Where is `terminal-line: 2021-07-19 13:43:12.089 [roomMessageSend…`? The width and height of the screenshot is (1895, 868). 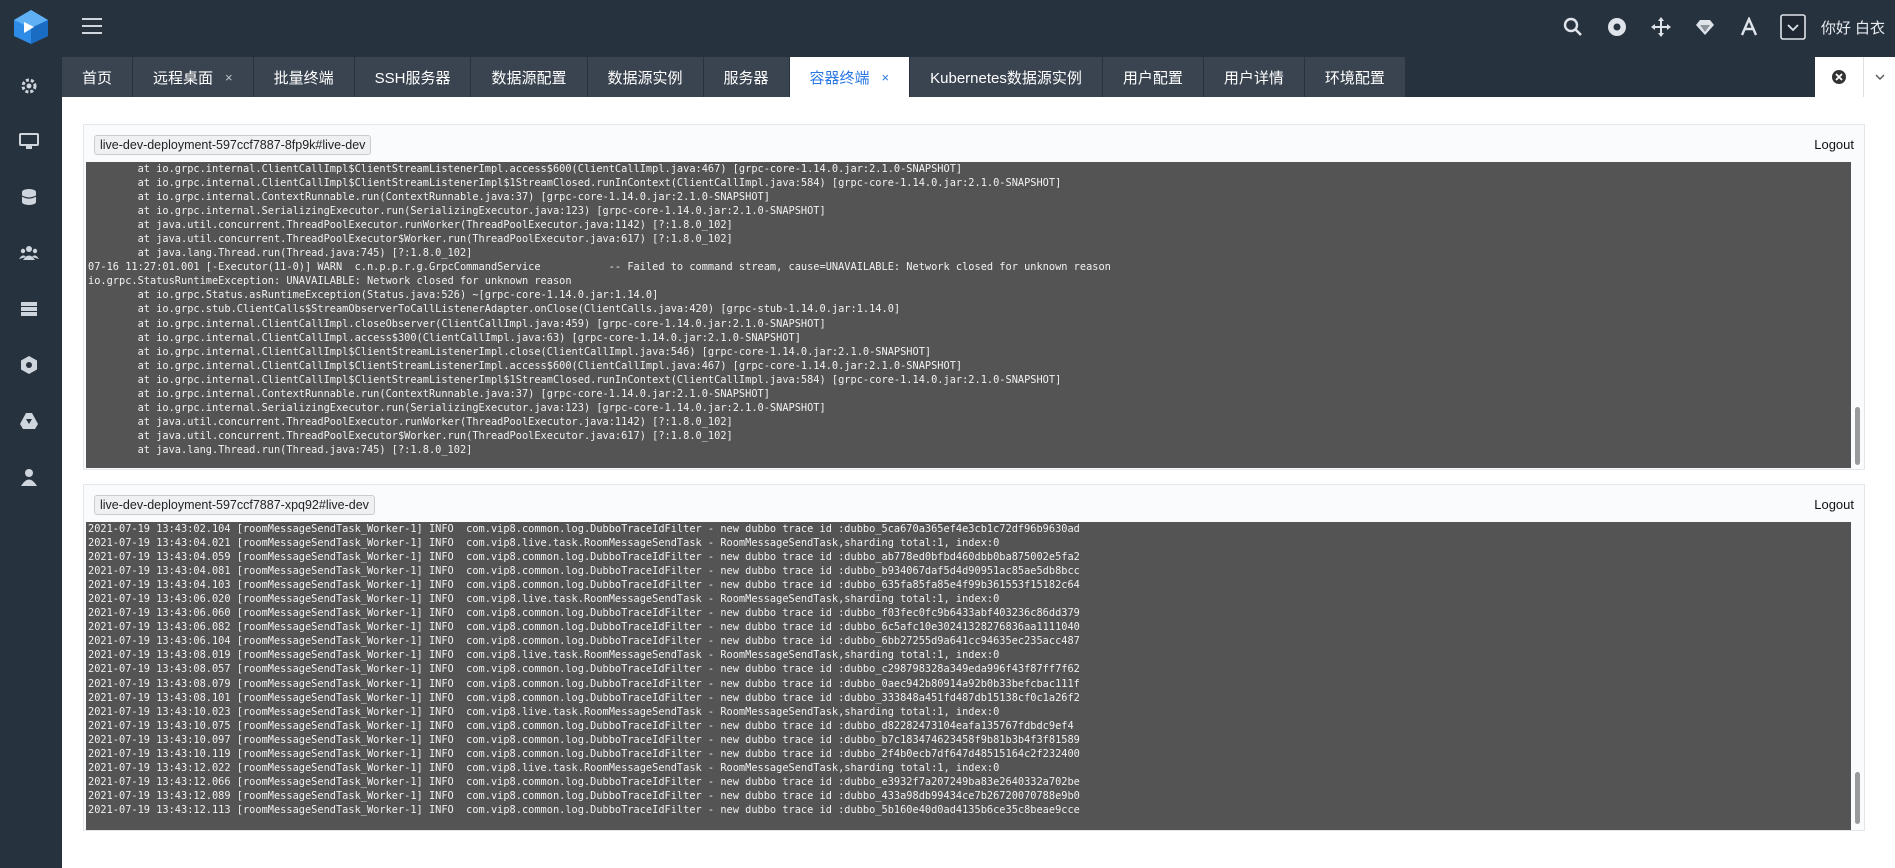 terminal-line: 2021-07-19 13:43:12.089 [roomMessageSend… is located at coordinates (584, 795).